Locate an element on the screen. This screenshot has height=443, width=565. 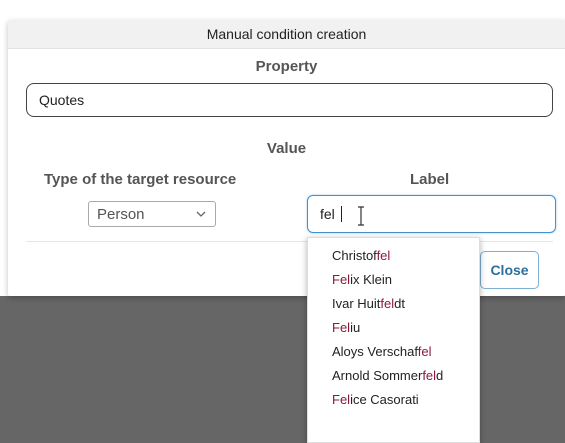
suggestion-text: Aloys Verschaf is located at coordinates (375, 351).